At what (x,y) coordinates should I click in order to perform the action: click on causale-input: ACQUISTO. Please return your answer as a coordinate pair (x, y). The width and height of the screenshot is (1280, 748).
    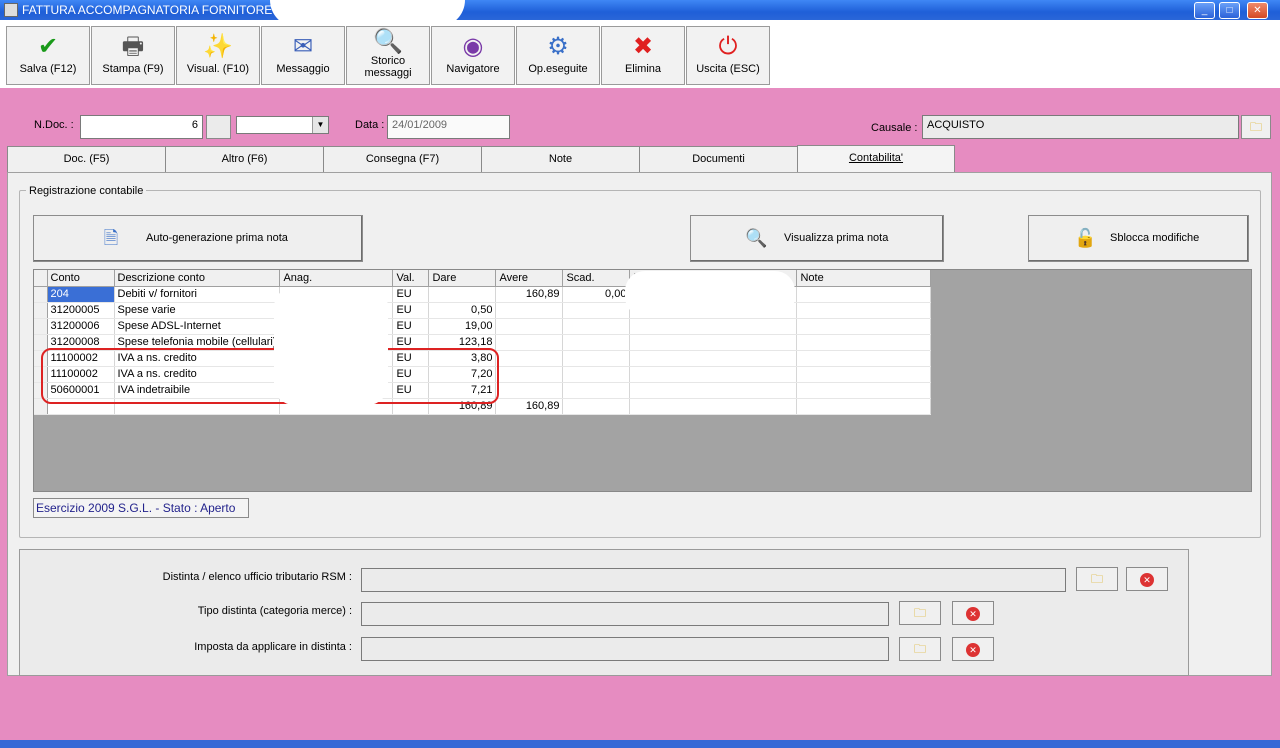
    Looking at the image, I should click on (1080, 127).